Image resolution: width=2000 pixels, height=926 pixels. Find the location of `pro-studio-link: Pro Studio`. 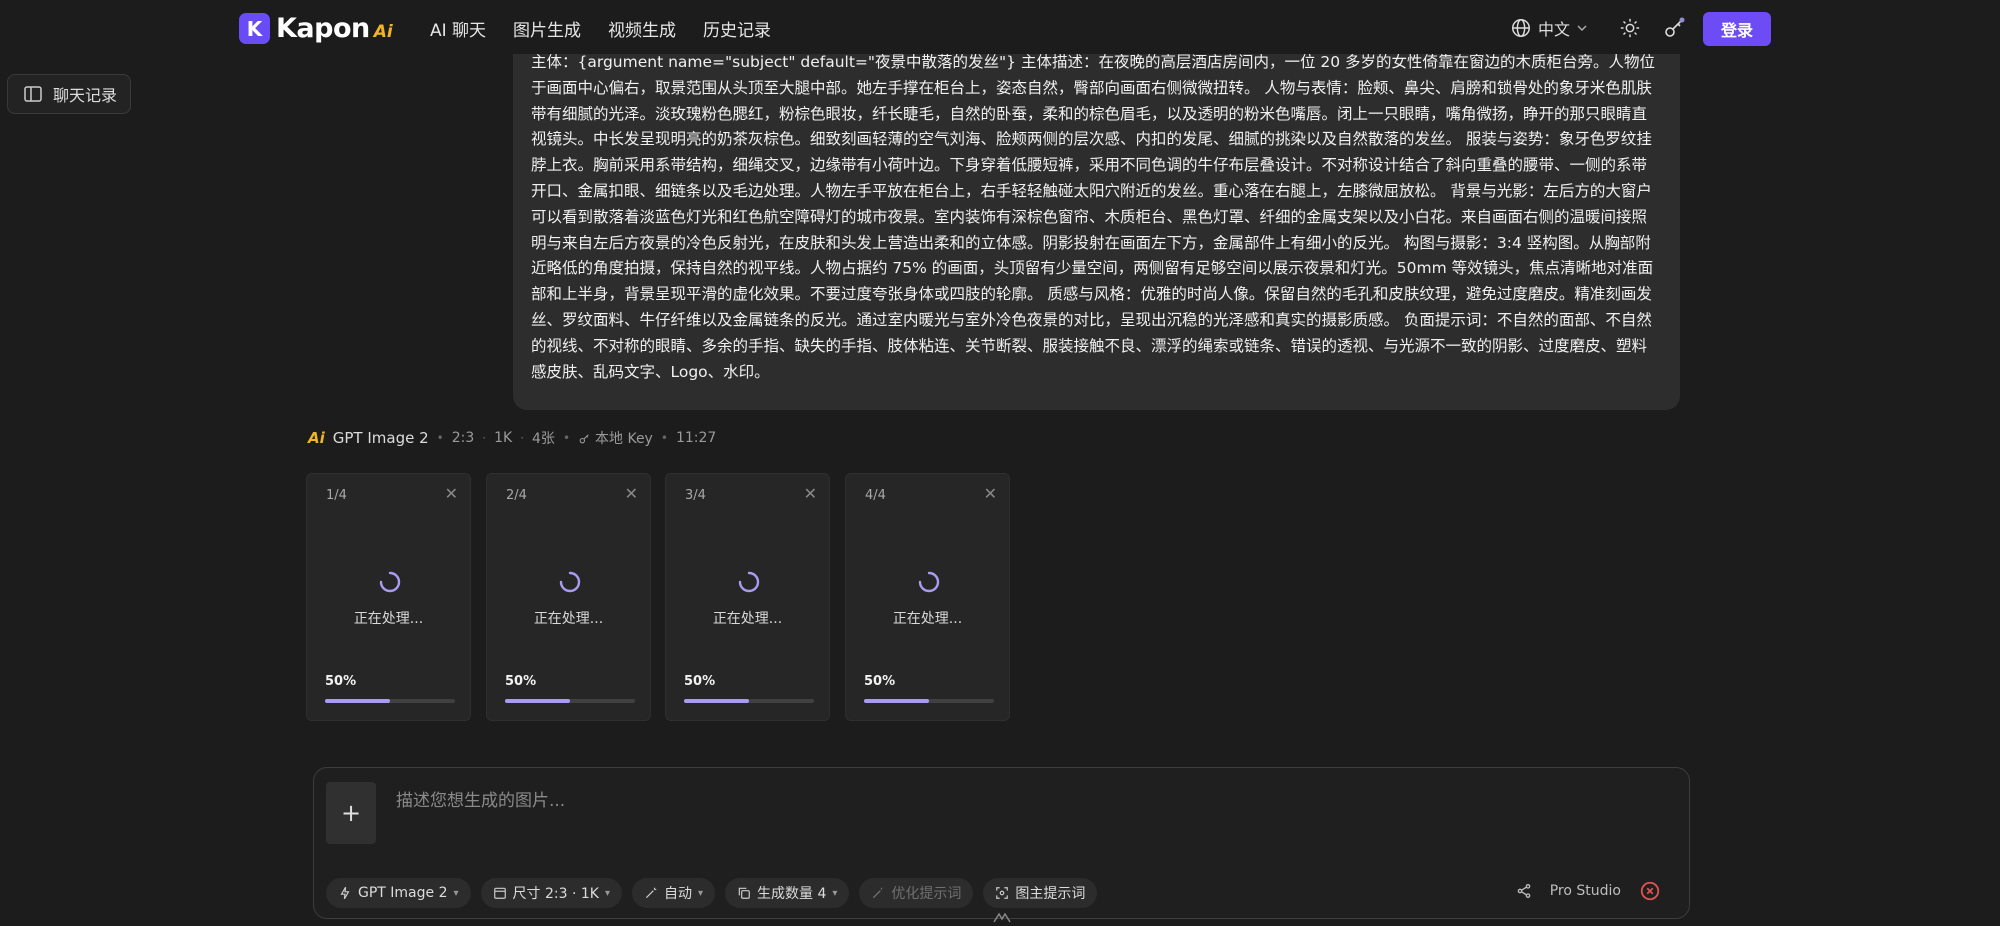

pro-studio-link: Pro Studio is located at coordinates (1585, 891).